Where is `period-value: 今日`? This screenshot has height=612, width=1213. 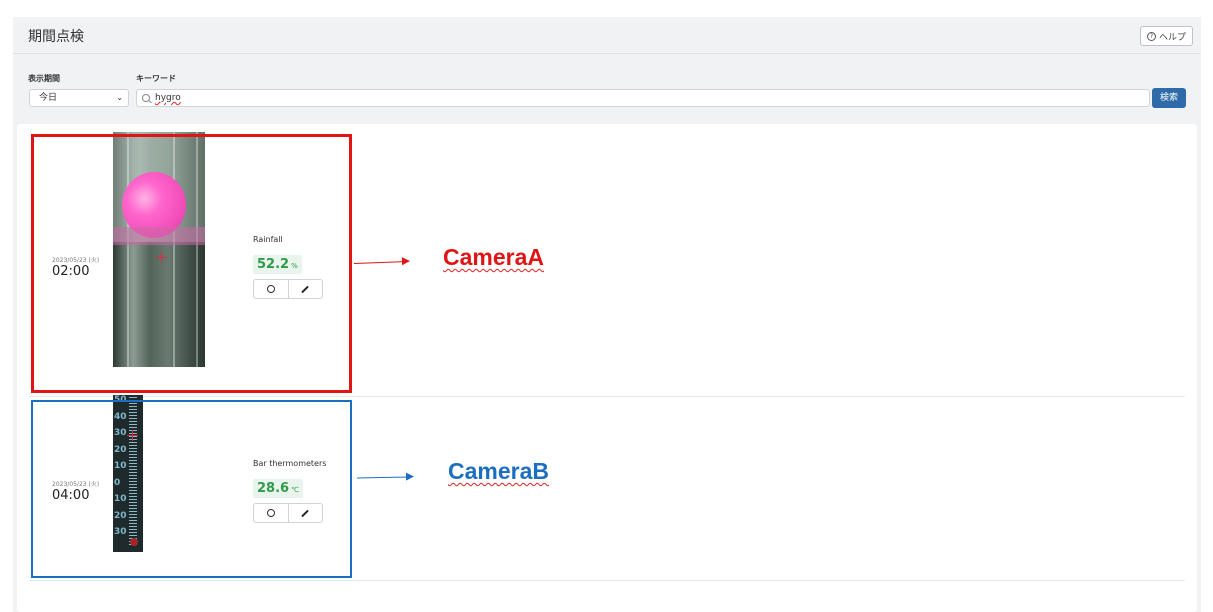
period-value: 今日 is located at coordinates (48, 98).